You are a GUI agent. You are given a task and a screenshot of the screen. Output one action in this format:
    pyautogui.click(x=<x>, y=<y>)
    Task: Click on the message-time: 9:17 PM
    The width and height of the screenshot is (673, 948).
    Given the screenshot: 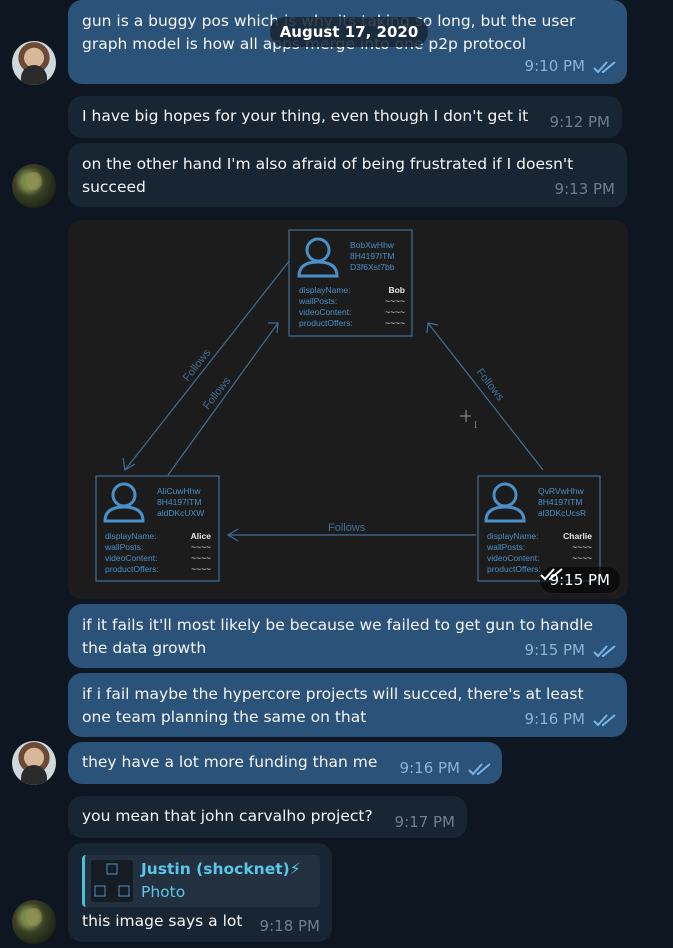 What is the action you would take?
    pyautogui.click(x=424, y=822)
    